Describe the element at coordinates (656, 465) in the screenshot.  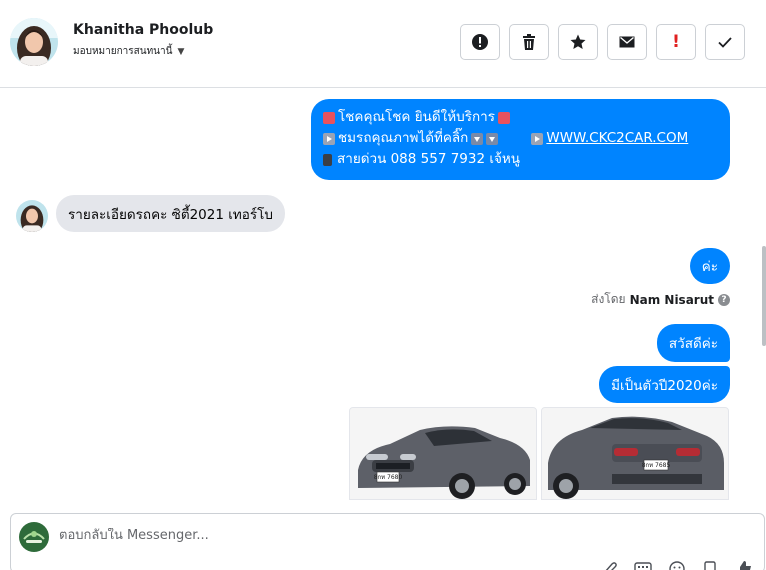
I see `license-plate-text: 8กท 7685` at that location.